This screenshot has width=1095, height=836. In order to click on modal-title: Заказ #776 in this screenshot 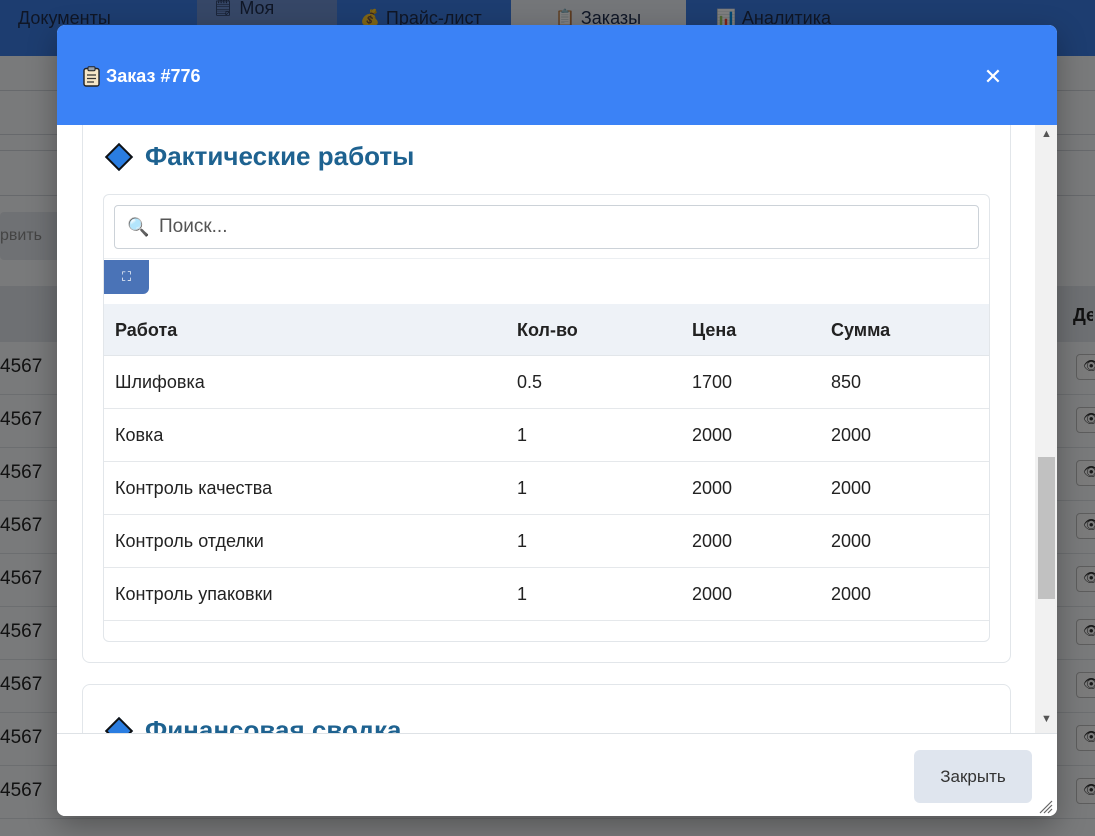, I will do `click(142, 76)`.